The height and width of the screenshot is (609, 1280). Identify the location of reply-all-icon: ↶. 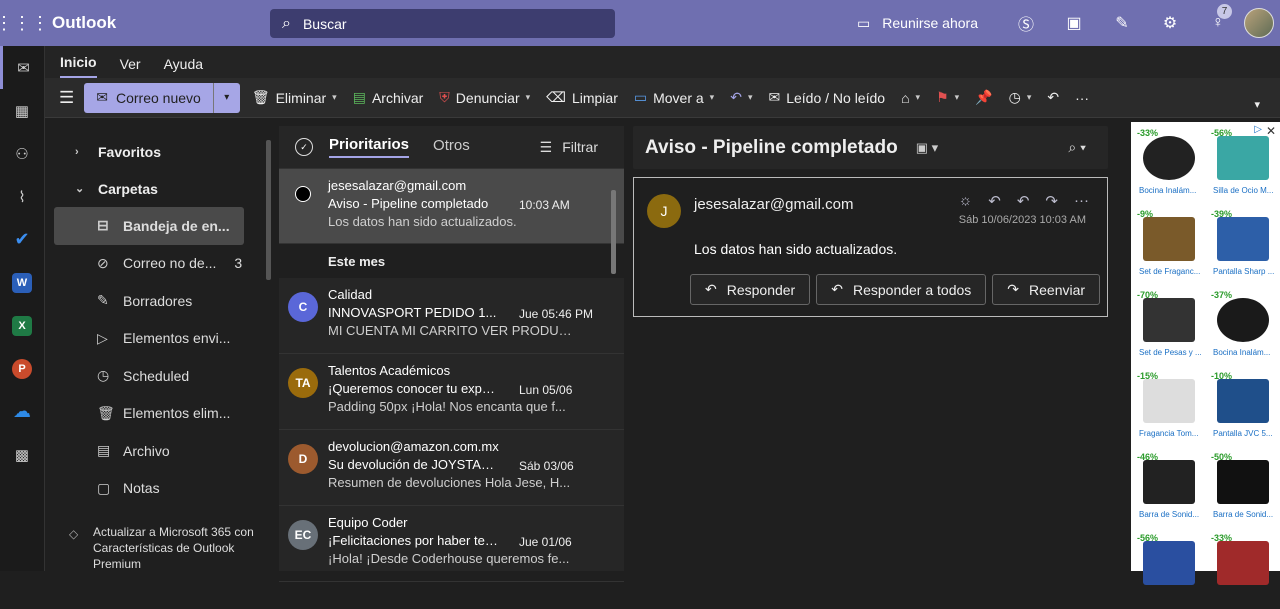
(1023, 201).